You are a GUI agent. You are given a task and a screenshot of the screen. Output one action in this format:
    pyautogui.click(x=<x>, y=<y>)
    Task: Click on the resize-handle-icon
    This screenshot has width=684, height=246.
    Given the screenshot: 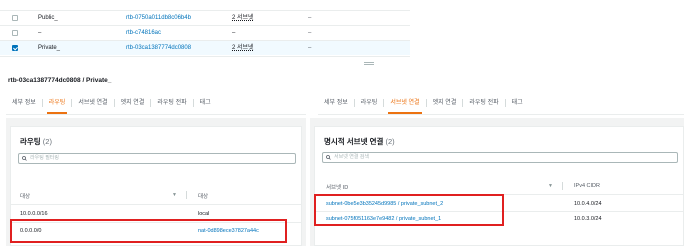 What is the action you would take?
    pyautogui.click(x=369, y=63)
    